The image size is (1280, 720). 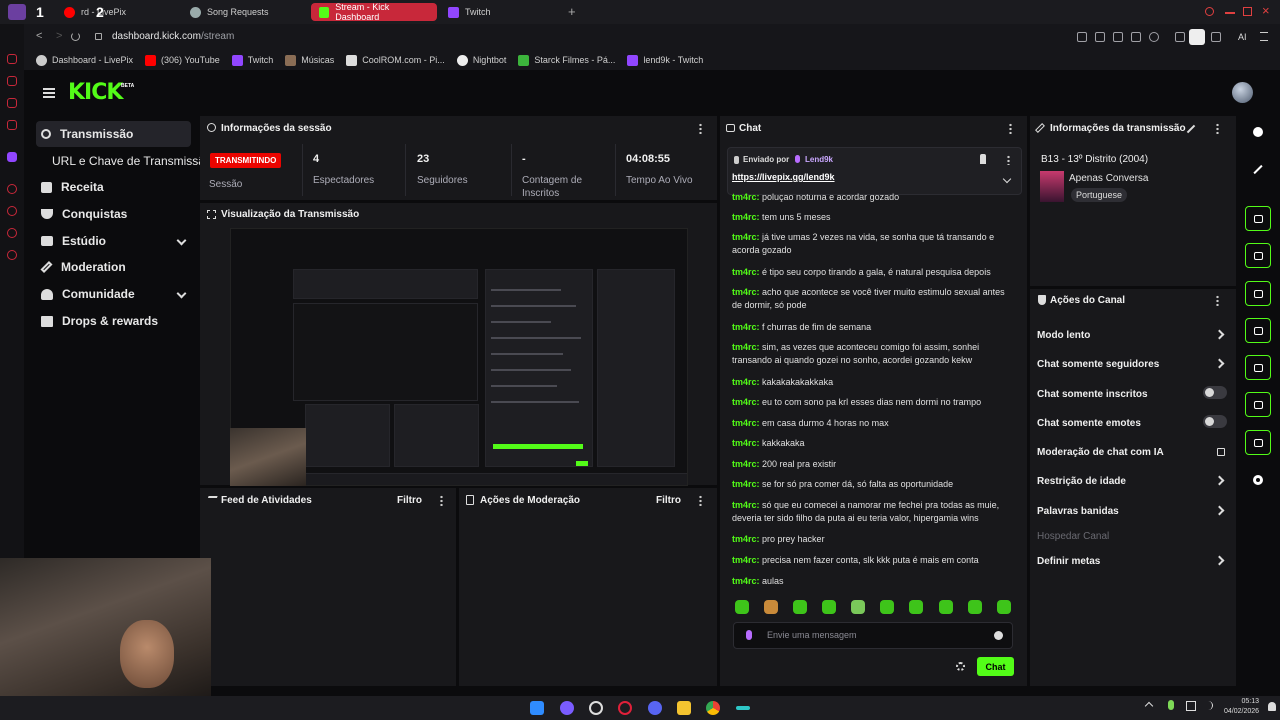 I want to click on chat-message: tm4rc: kakakakakakkaka, so click(x=874, y=382).